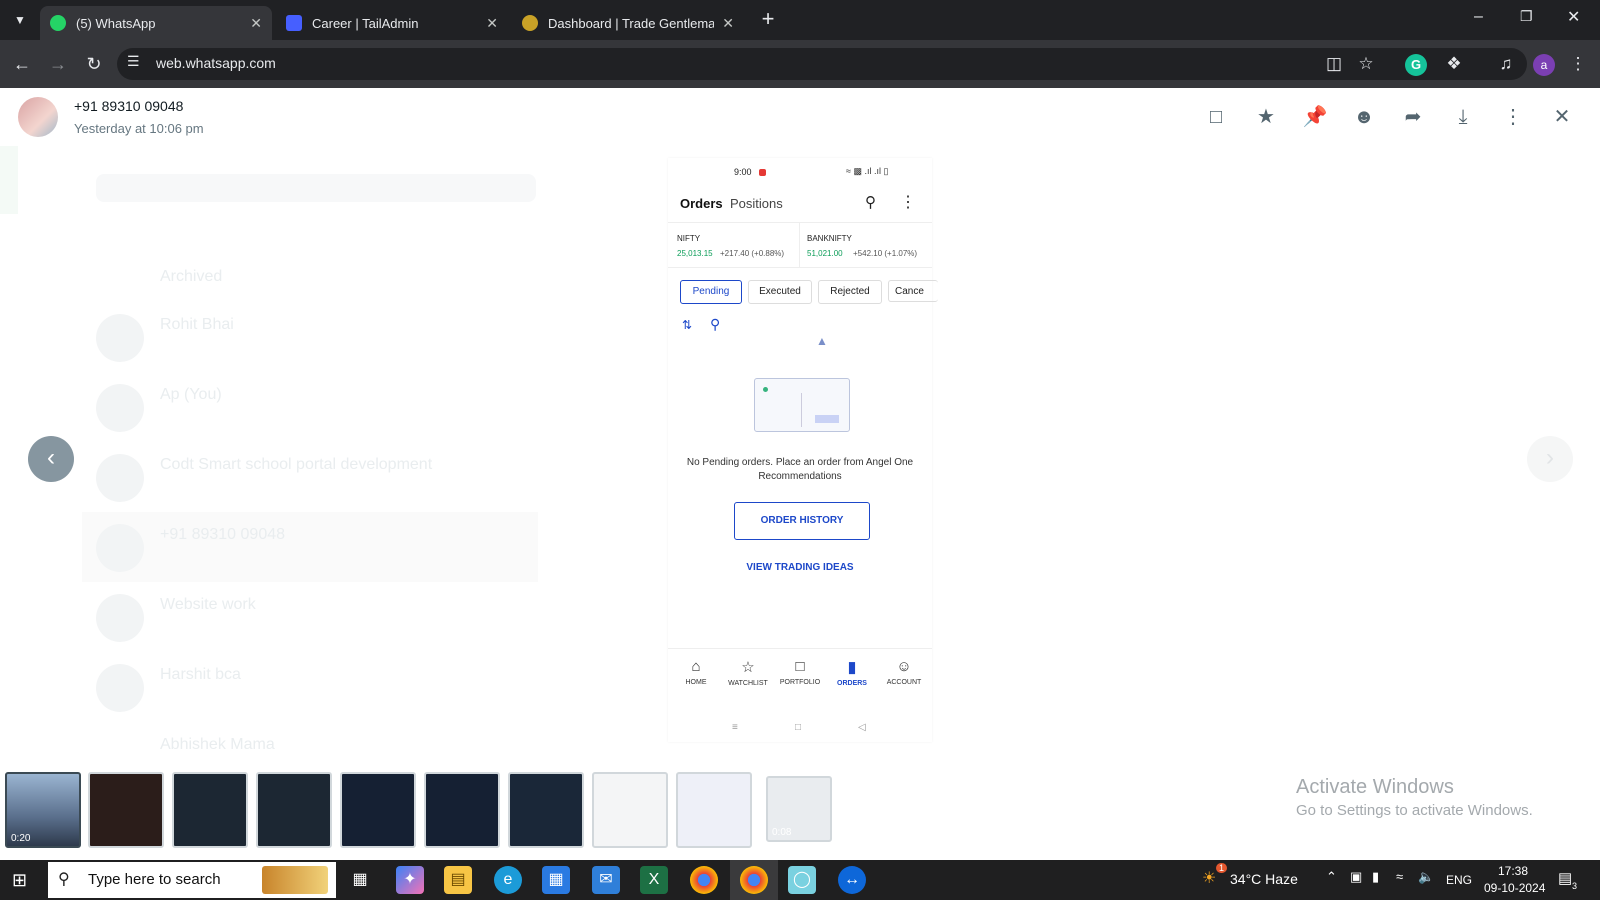  What do you see at coordinates (139, 128) in the screenshot?
I see `message-timestamp: Yesterday at 10:06 pm` at bounding box center [139, 128].